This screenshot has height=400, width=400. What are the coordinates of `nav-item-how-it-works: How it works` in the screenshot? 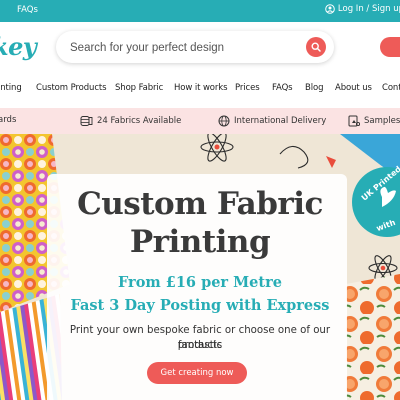 It's located at (201, 88).